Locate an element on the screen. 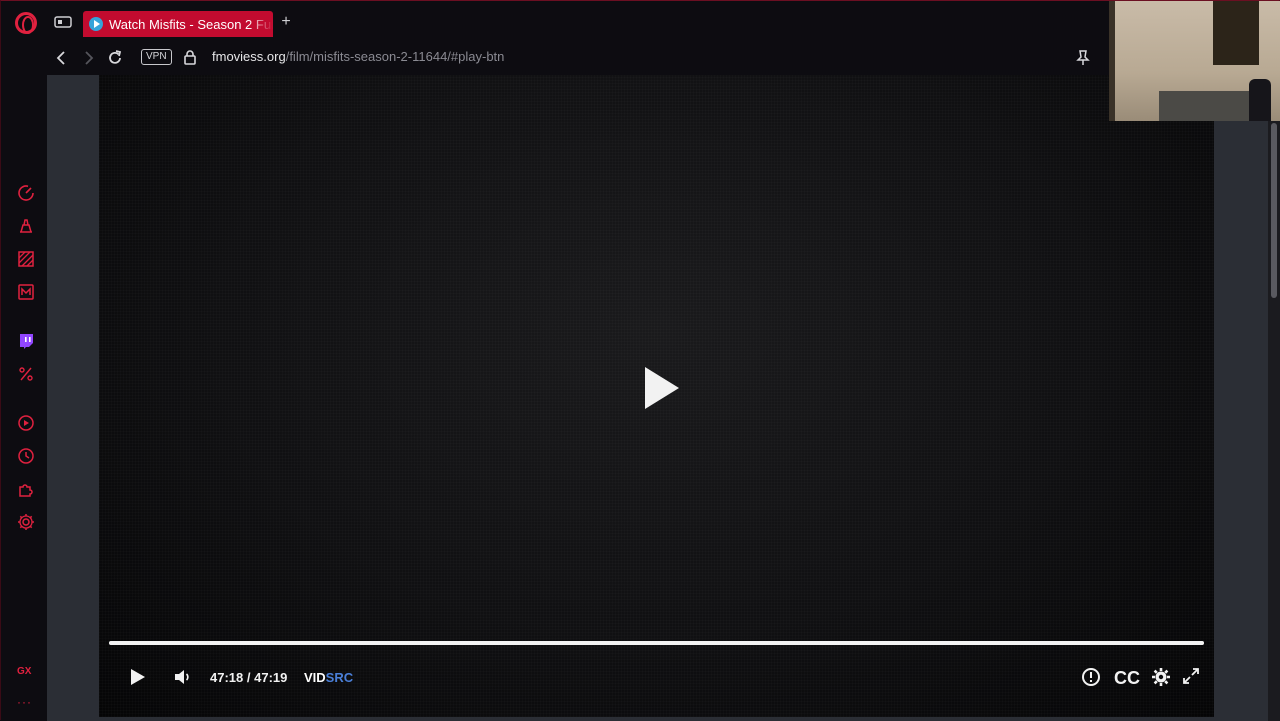 The height and width of the screenshot is (721, 1280). webcam-chair is located at coordinates (1260, 100).